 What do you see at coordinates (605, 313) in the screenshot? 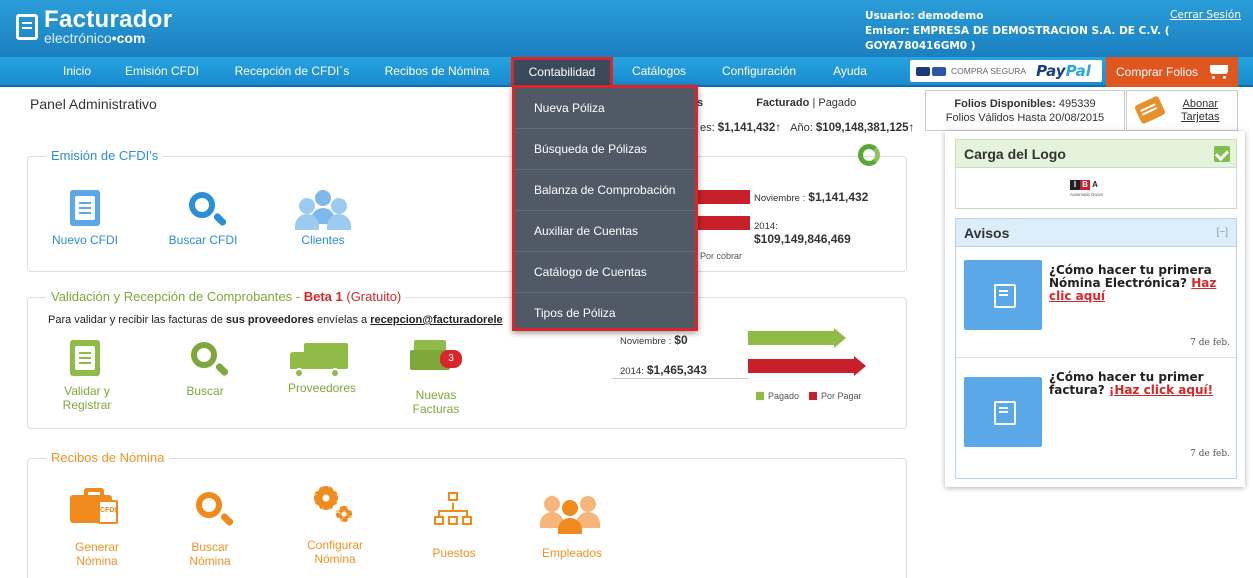
I see `menu-item-tipos-poliza: Tipos de Póliza` at bounding box center [605, 313].